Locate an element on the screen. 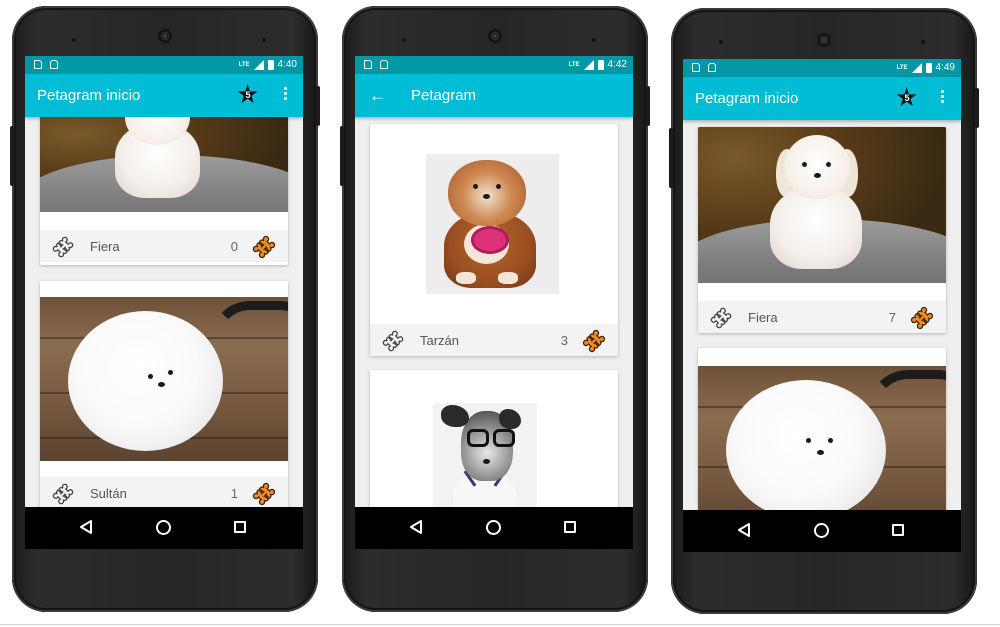 This screenshot has height=627, width=1000. toolbar: ← Petagram is located at coordinates (494, 95).